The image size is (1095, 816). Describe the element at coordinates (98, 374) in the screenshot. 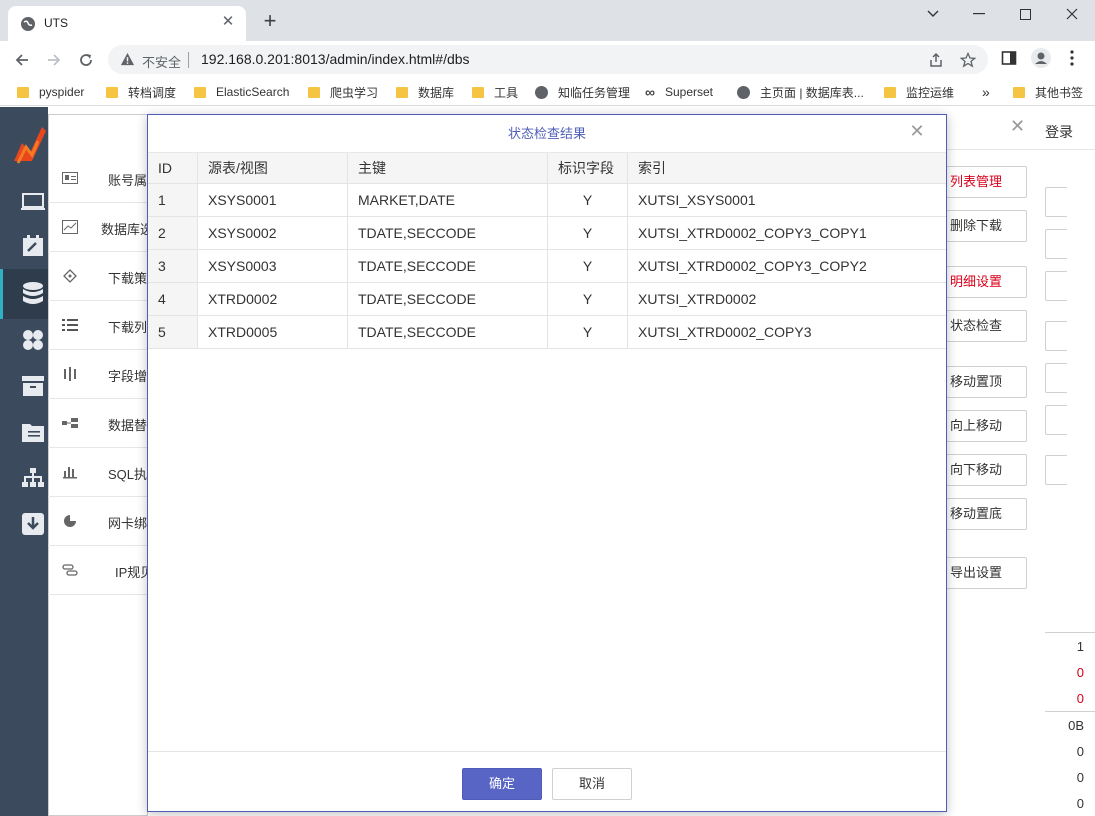

I see `menu-item-field-add: 字段增` at that location.